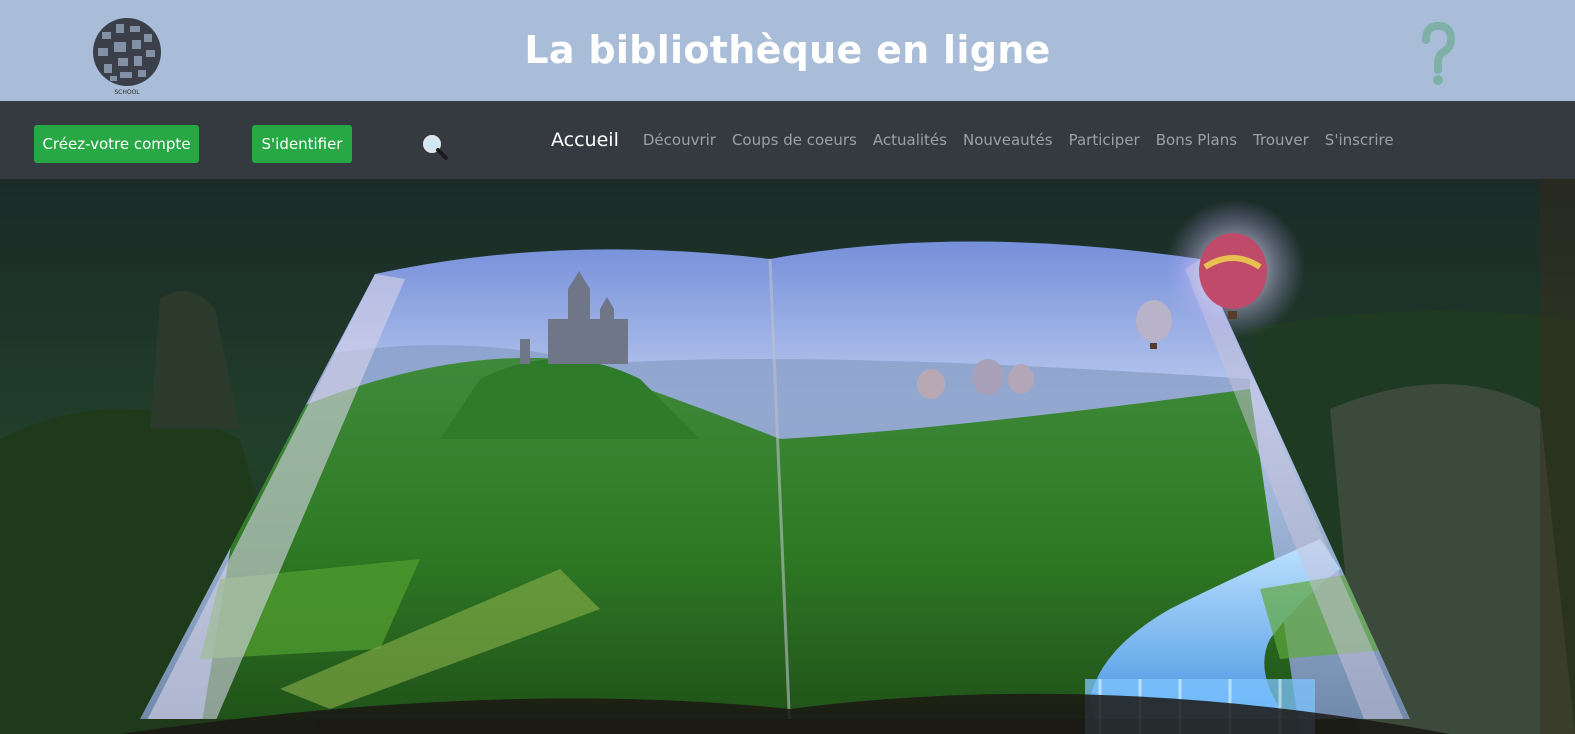 The height and width of the screenshot is (734, 1575). What do you see at coordinates (435, 147) in the screenshot?
I see `magnifier-icon` at bounding box center [435, 147].